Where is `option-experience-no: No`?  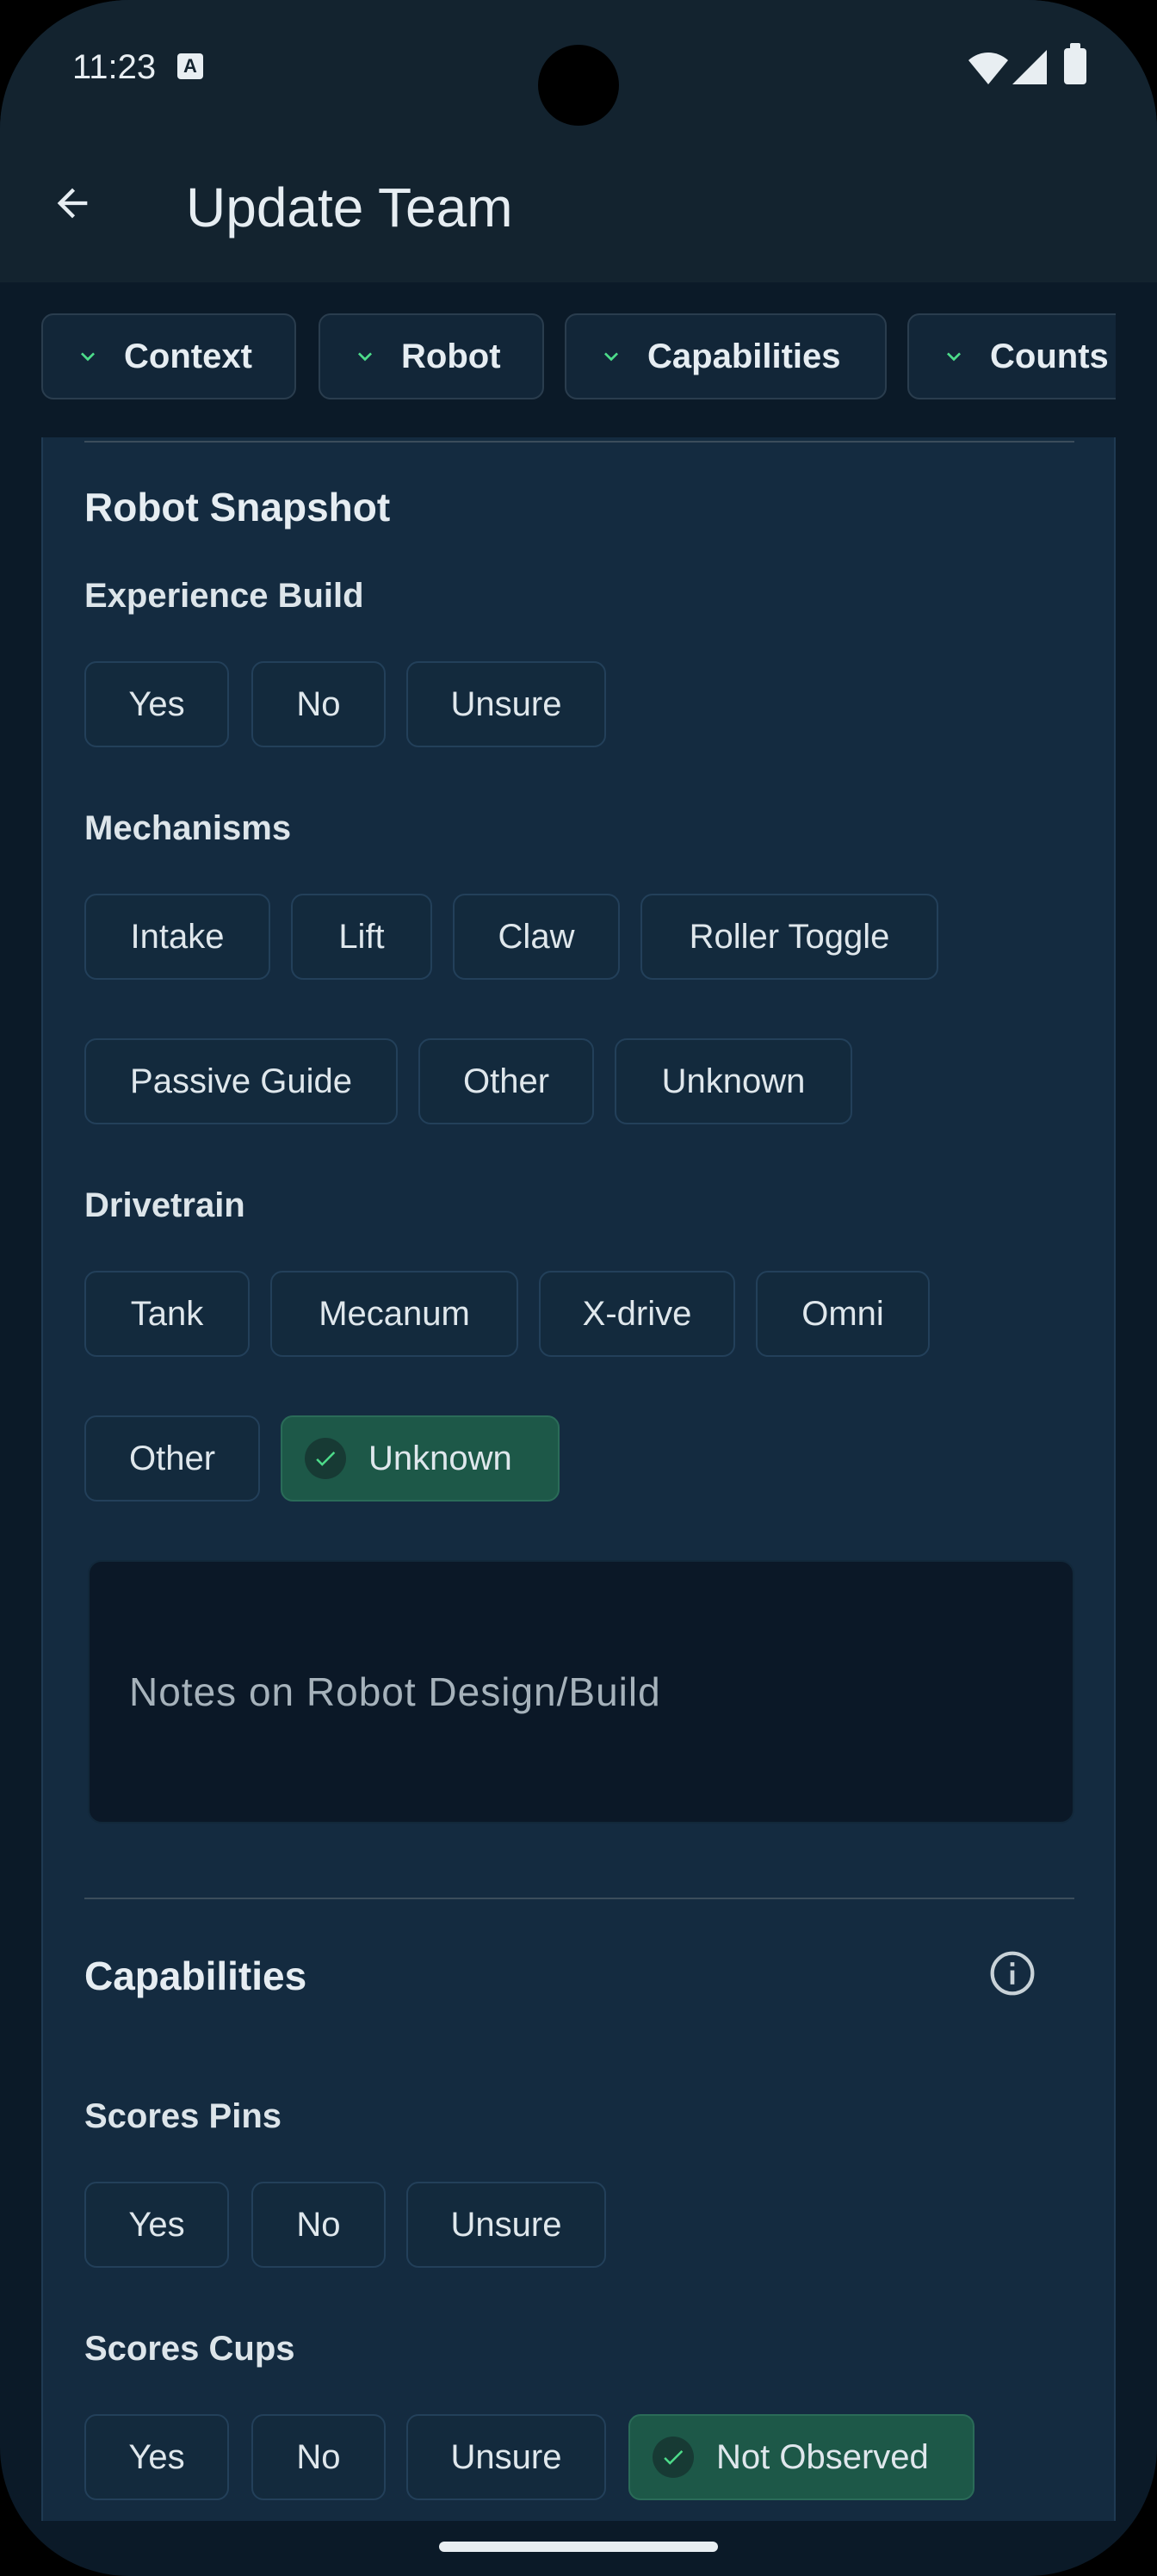
option-experience-no: No is located at coordinates (319, 704).